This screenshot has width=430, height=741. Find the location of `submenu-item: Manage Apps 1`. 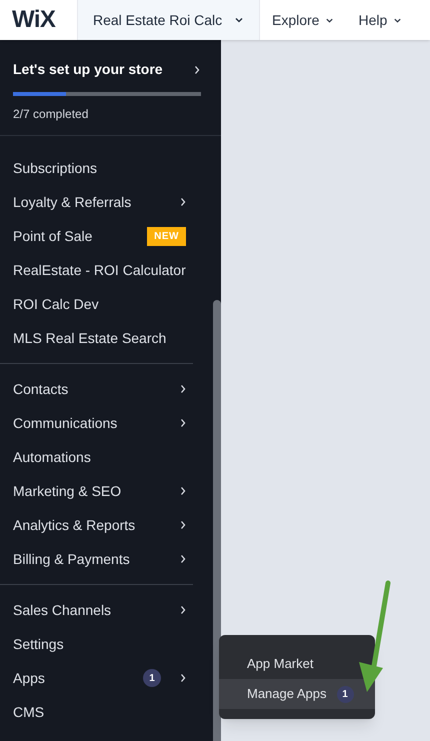

submenu-item: Manage Apps 1 is located at coordinates (297, 694).